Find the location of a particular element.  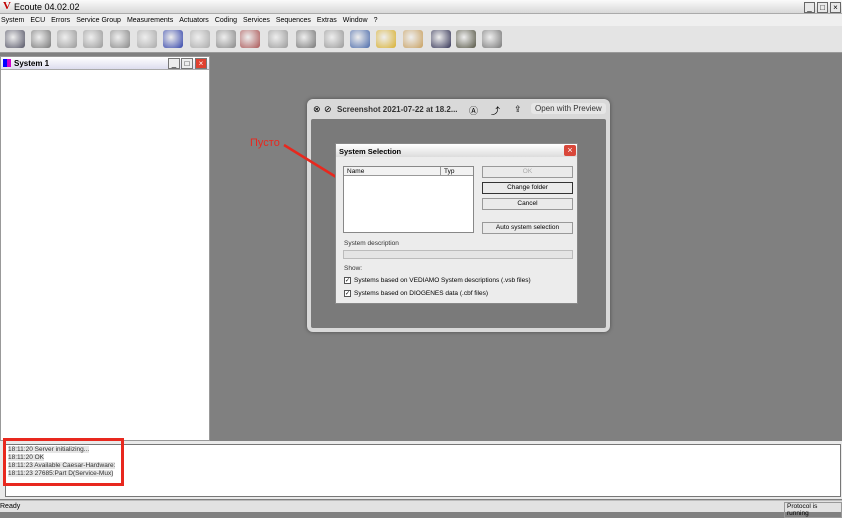

status-text: Ready is located at coordinates (10, 506).